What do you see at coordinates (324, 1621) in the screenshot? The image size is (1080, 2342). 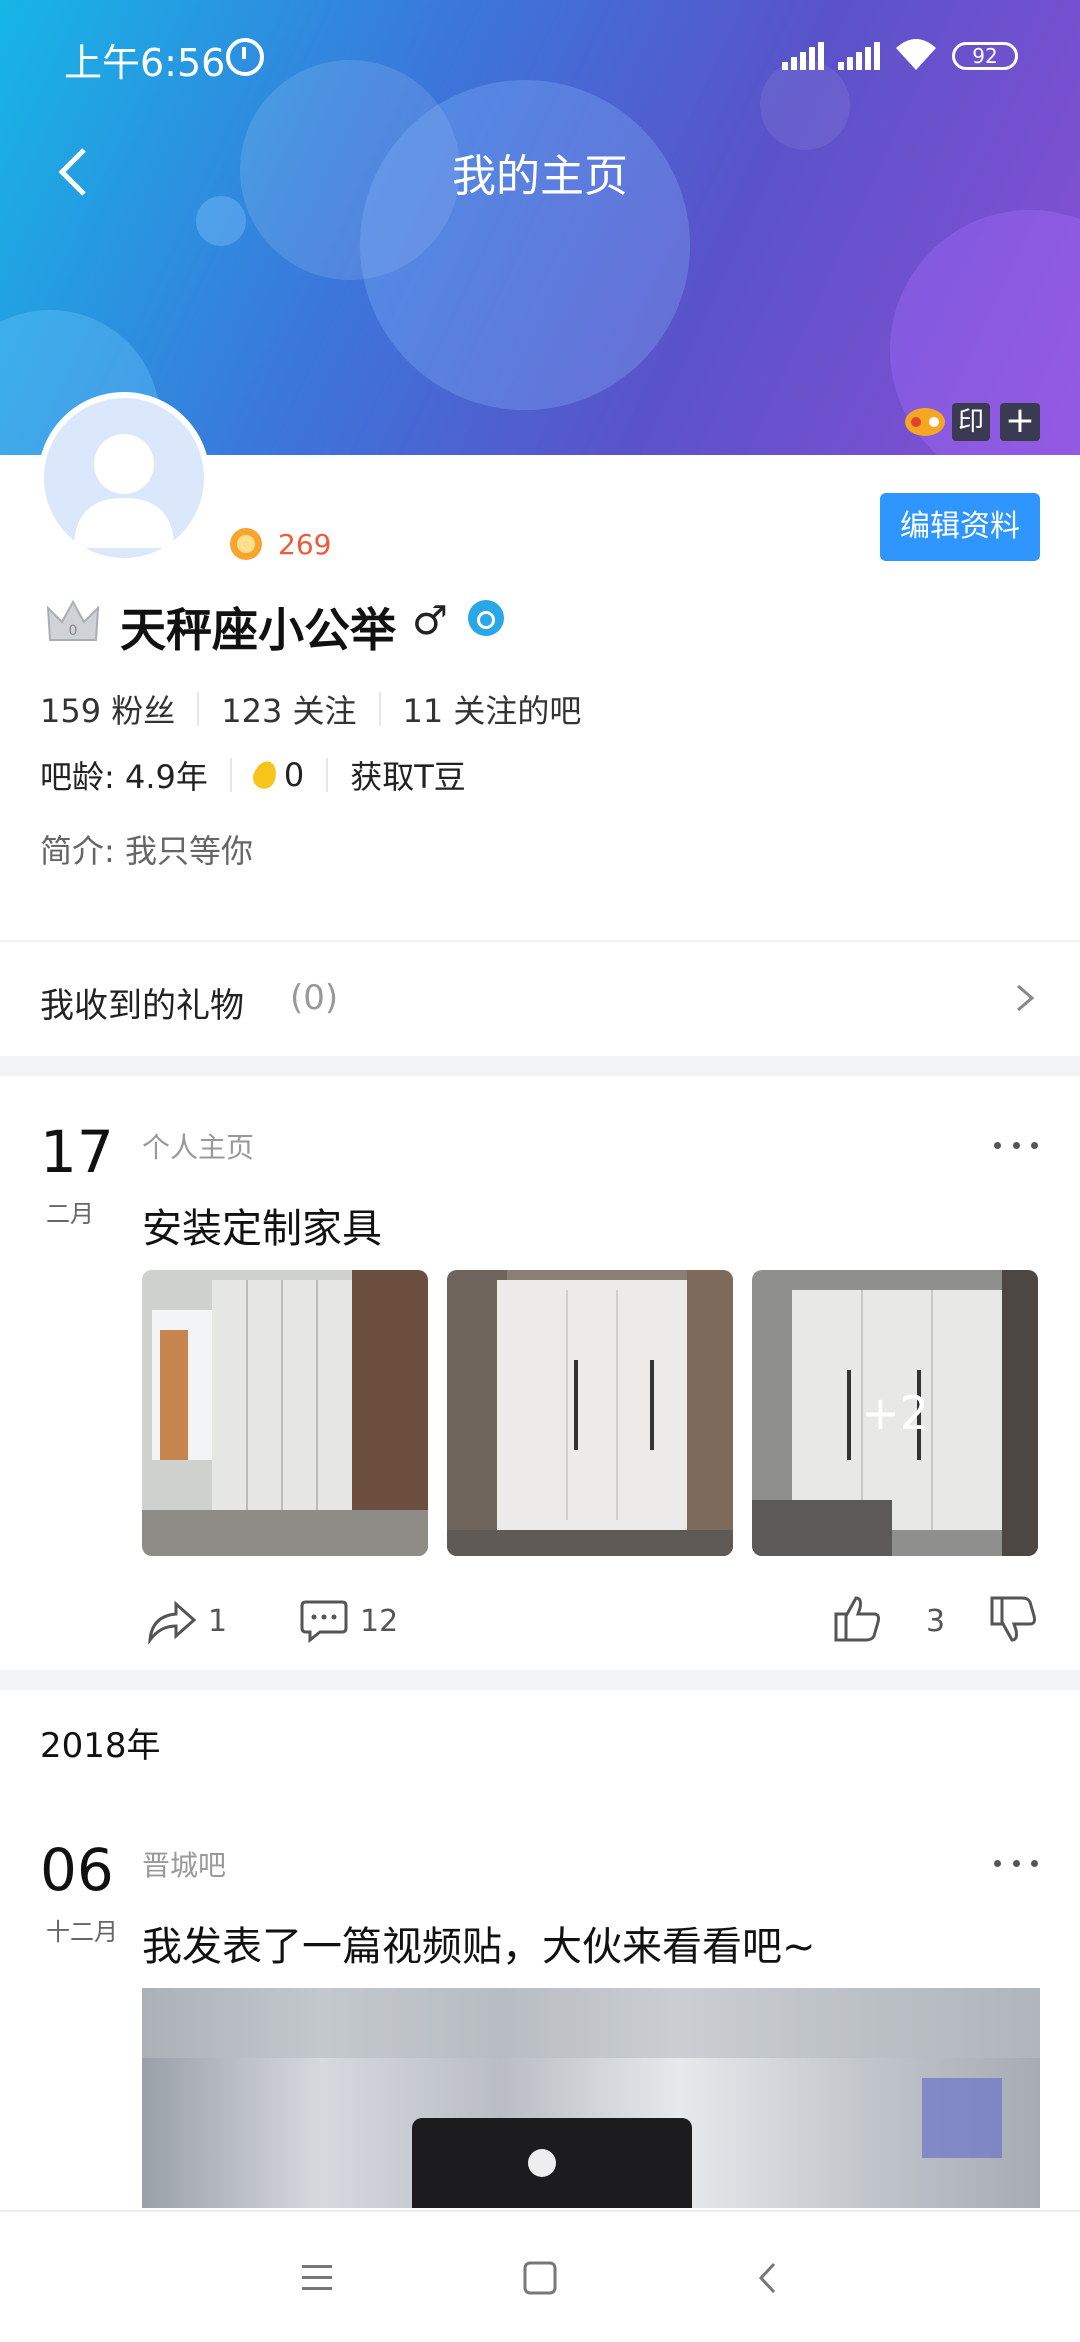 I see `comment-icon` at bounding box center [324, 1621].